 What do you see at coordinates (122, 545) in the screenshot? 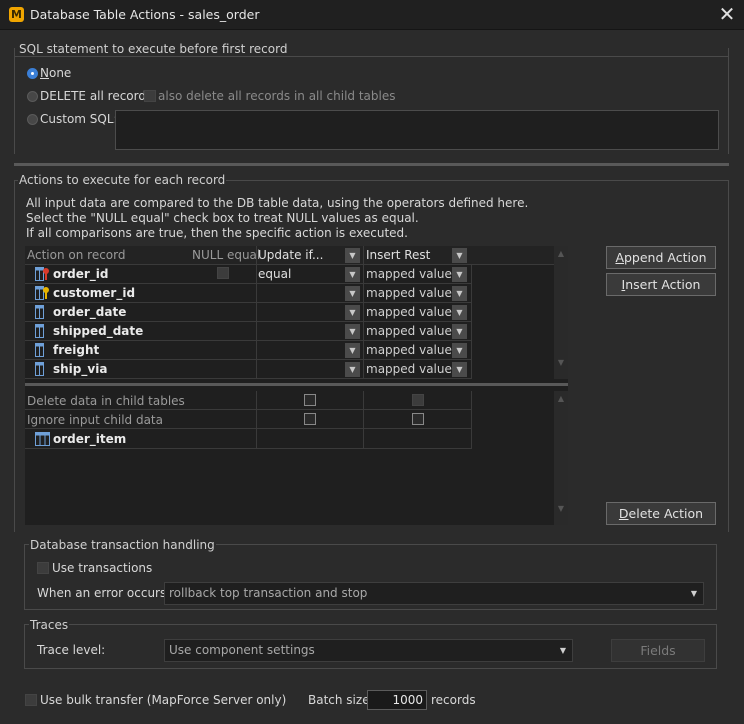
I see `transaction-group-label: Database transaction handling` at bounding box center [122, 545].